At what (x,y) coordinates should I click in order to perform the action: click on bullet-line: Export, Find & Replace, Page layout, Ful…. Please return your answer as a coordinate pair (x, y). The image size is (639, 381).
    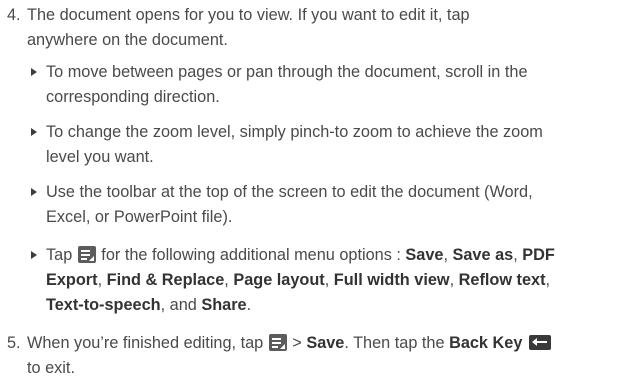
    Looking at the image, I should click on (298, 280).